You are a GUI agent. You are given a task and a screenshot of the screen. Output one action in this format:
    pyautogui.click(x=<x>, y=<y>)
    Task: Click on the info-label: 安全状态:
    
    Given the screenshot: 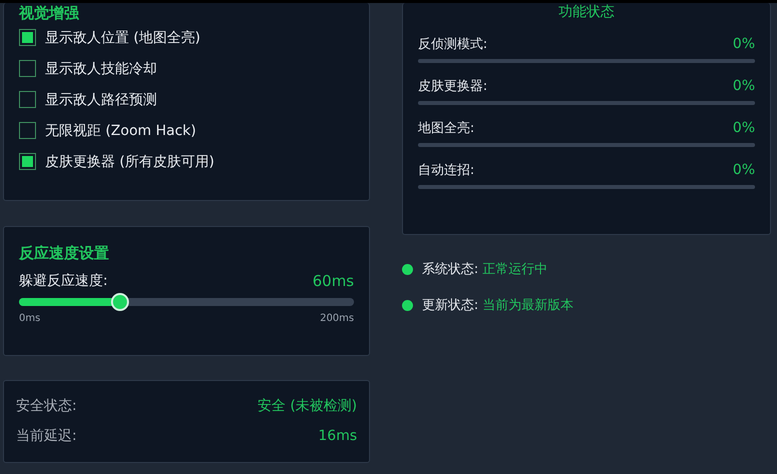 What is the action you would take?
    pyautogui.click(x=46, y=406)
    